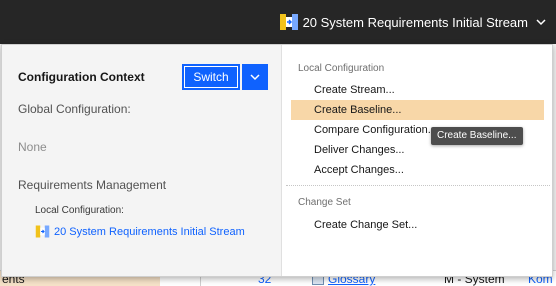  I want to click on configuration-context-picker: 20 System Requirements Initial Stream, so click(412, 22).